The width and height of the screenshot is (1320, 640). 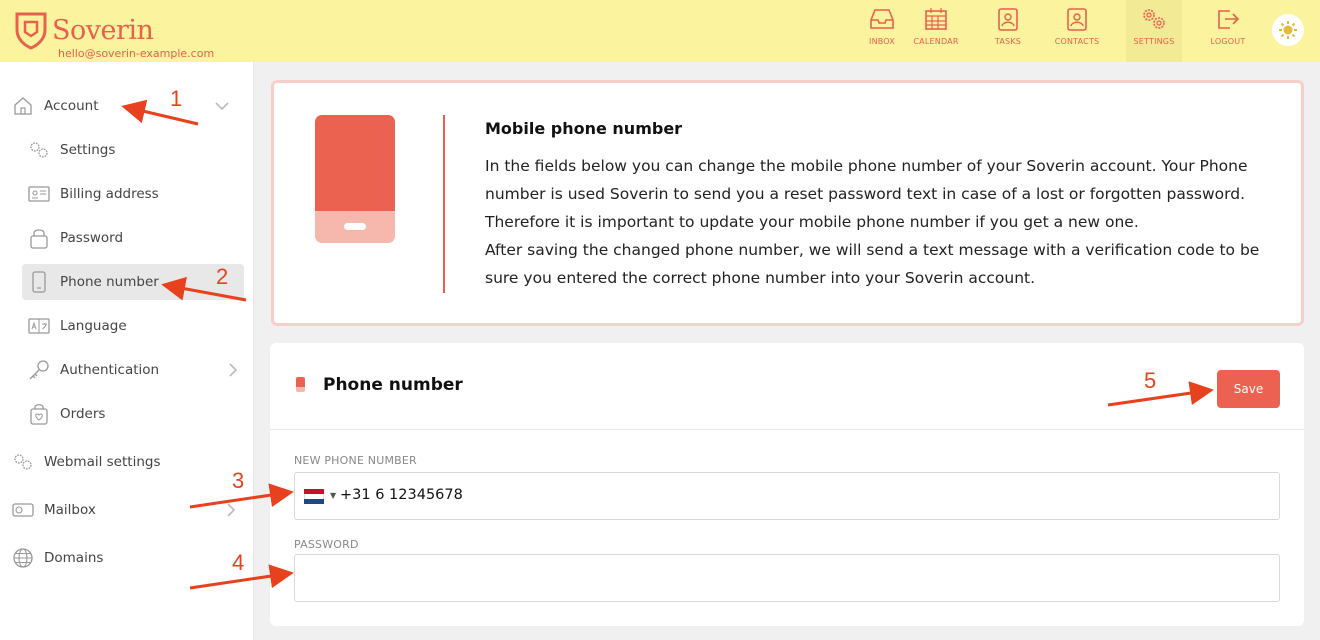 What do you see at coordinates (39, 326) in the screenshot?
I see `language-icon` at bounding box center [39, 326].